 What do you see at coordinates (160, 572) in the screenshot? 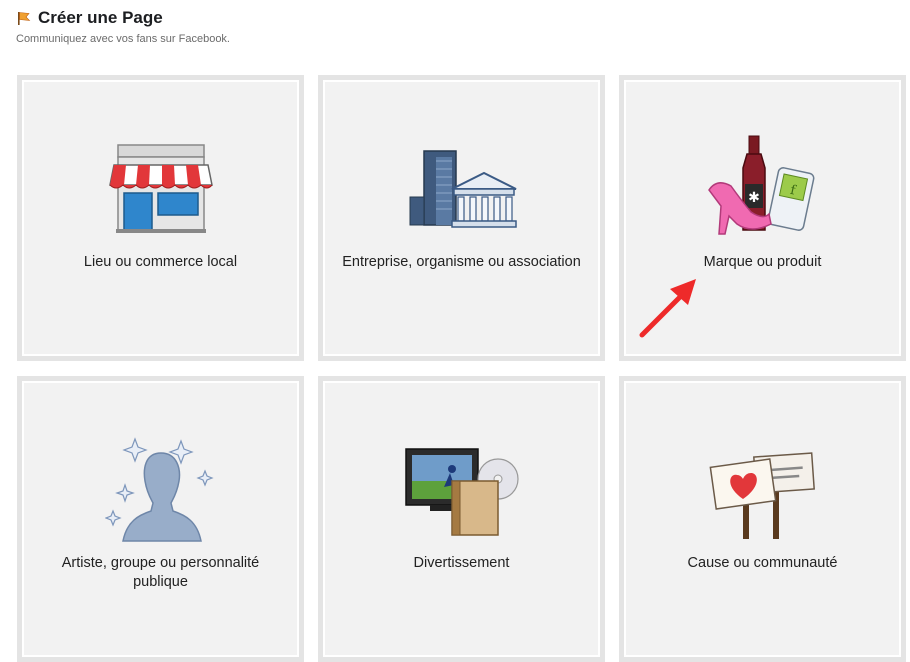
I see `tile-artist-public-figure-label: Artiste, groupe ou personnalité publique` at bounding box center [160, 572].